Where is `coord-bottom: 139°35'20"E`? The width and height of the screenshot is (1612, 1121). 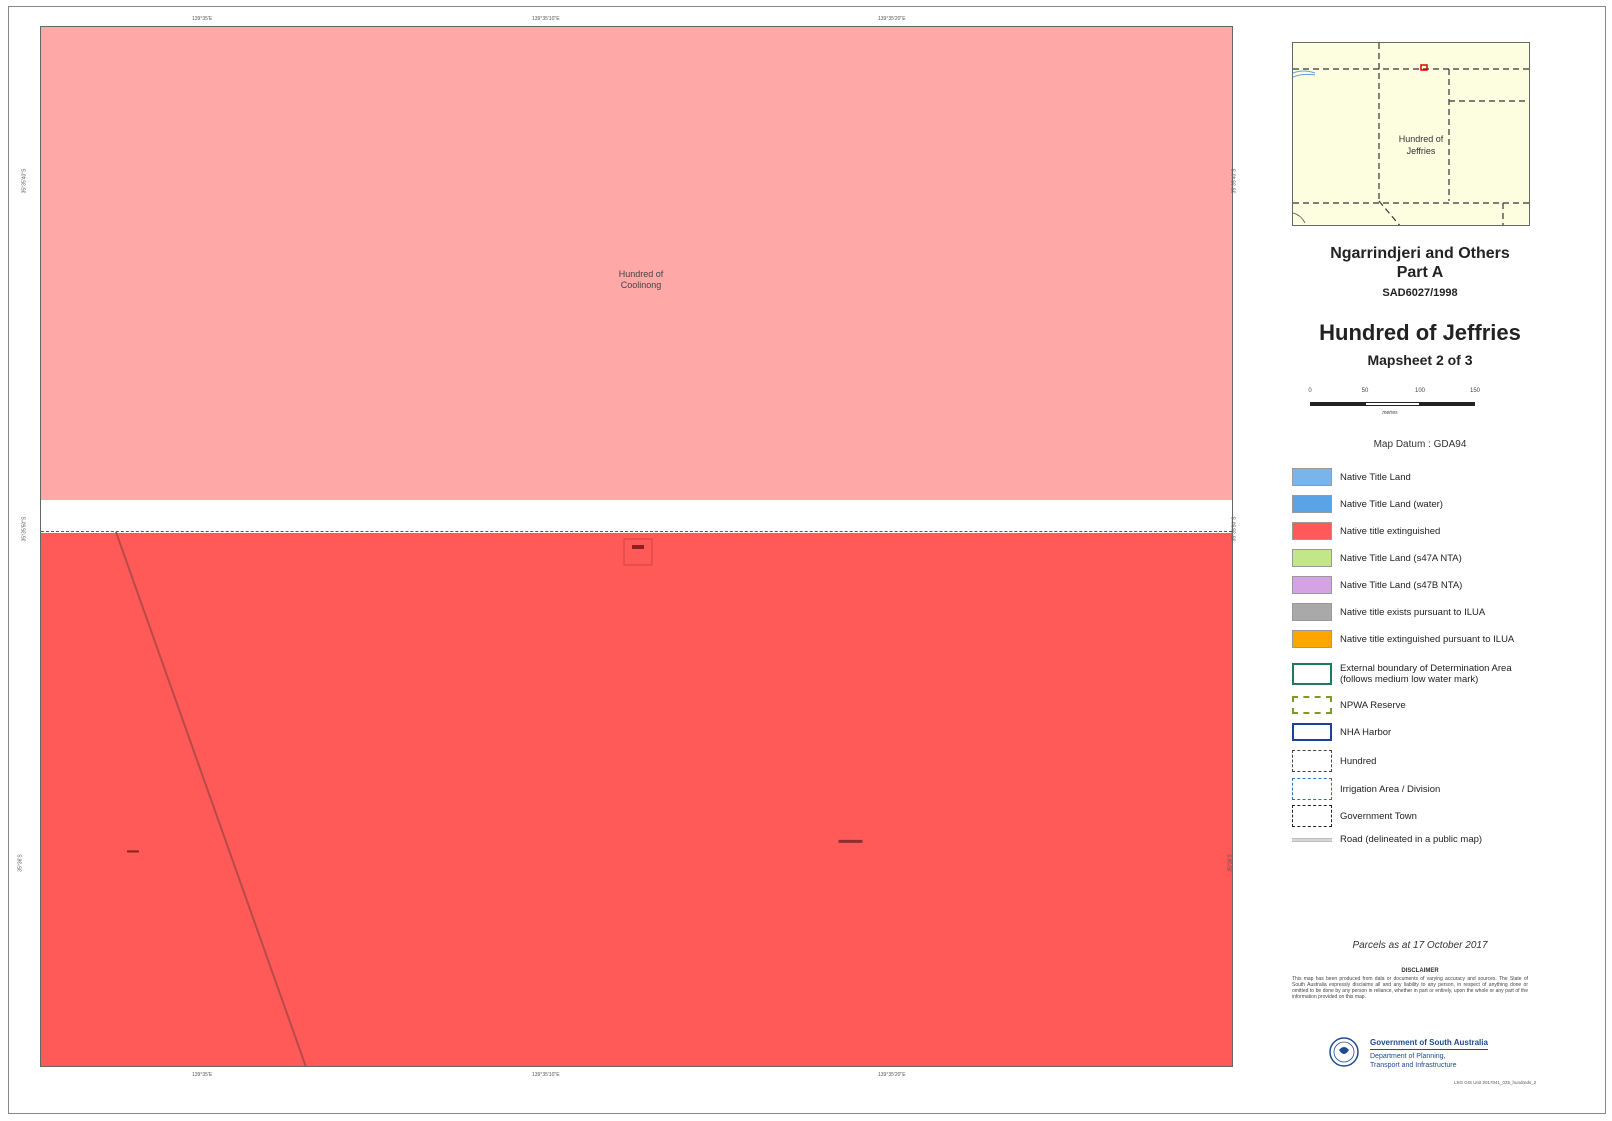 coord-bottom: 139°35'20"E is located at coordinates (892, 1075).